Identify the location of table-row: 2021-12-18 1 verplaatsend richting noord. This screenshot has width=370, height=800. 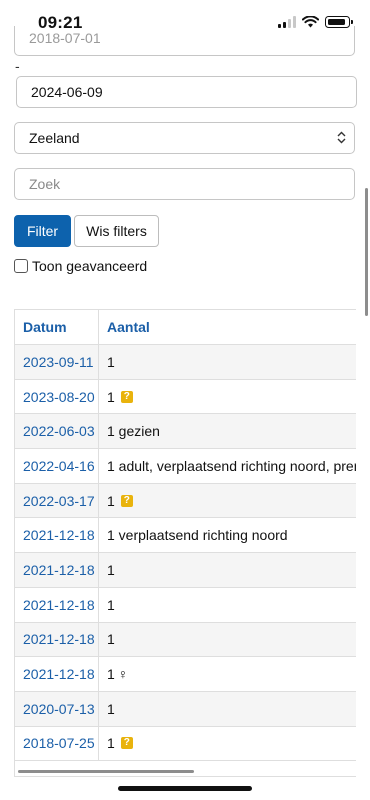
(185, 536).